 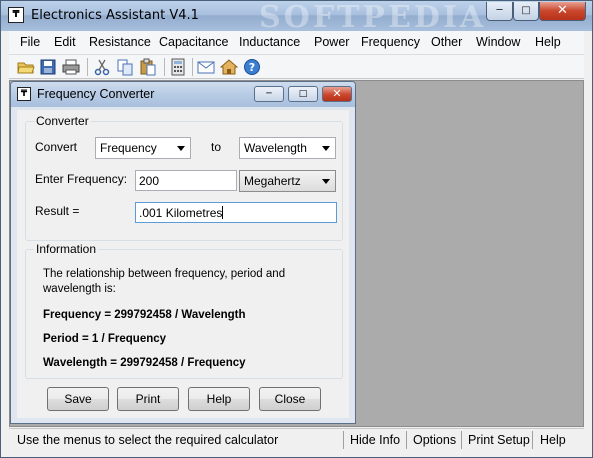 What do you see at coordinates (275, 148) in the screenshot?
I see `to-unit-value: Wavelength` at bounding box center [275, 148].